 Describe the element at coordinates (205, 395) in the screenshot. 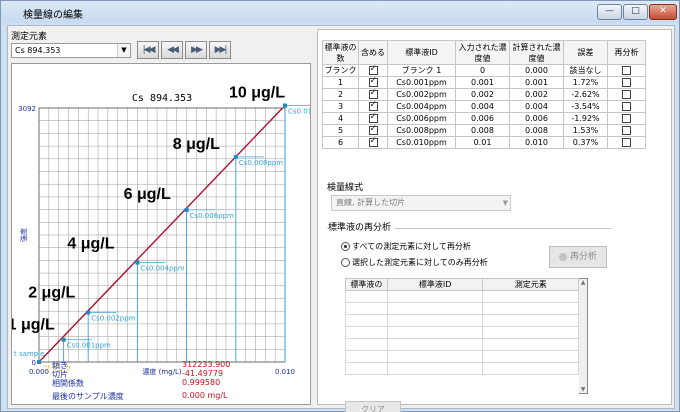

I see `last-sample-value: 0.000 mg/L` at that location.